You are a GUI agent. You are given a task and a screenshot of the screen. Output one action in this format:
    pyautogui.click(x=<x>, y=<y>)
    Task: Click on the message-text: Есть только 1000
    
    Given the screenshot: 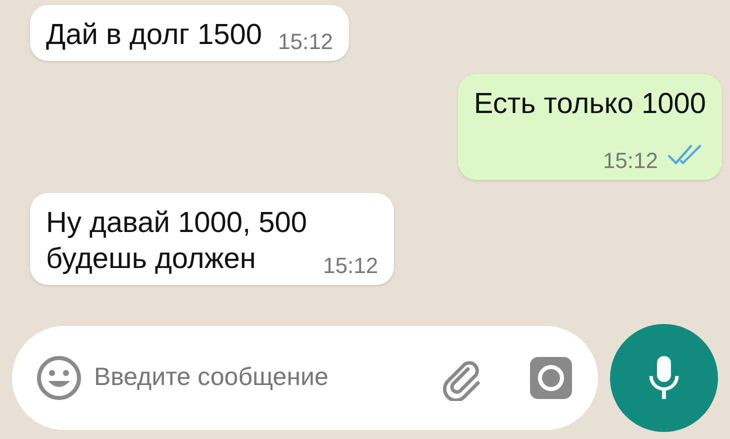 What is the action you would take?
    pyautogui.click(x=590, y=104)
    